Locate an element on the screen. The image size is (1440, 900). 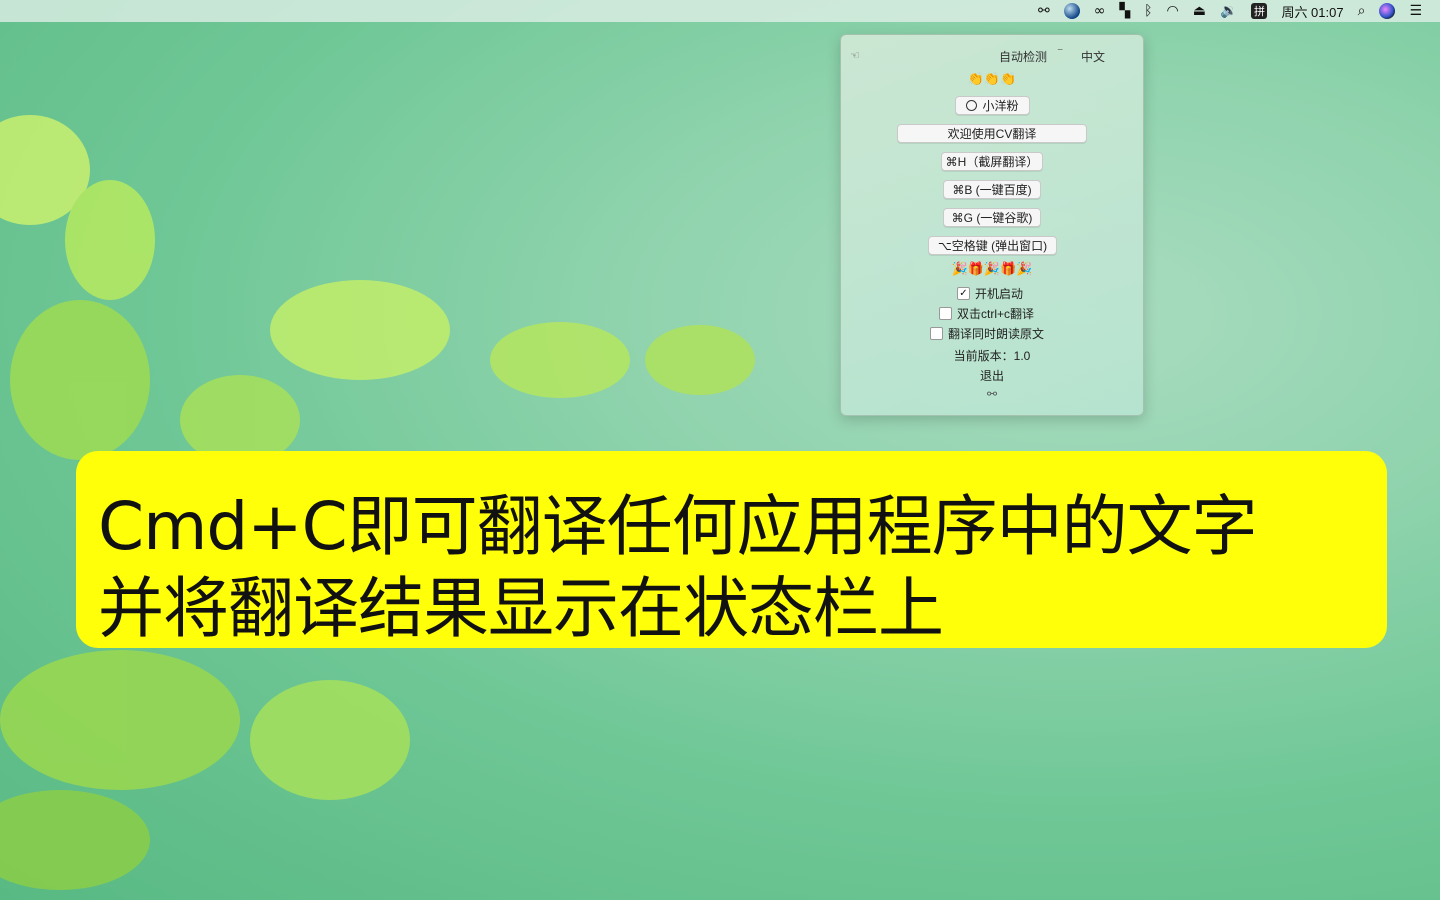
read-aloud-option: 翻译同时朗读原文 is located at coordinates (987, 333).